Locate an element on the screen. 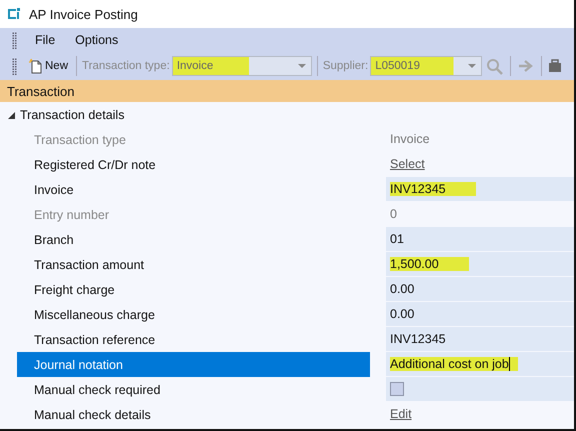  property-link: Edit is located at coordinates (401, 414).